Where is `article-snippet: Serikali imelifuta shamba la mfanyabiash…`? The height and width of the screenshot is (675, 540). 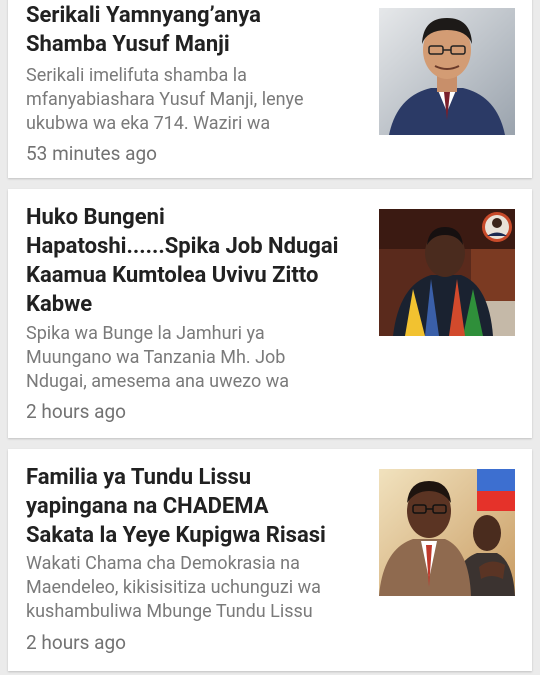 article-snippet: Serikali imelifuta shamba la mfanyabiash… is located at coordinates (165, 99).